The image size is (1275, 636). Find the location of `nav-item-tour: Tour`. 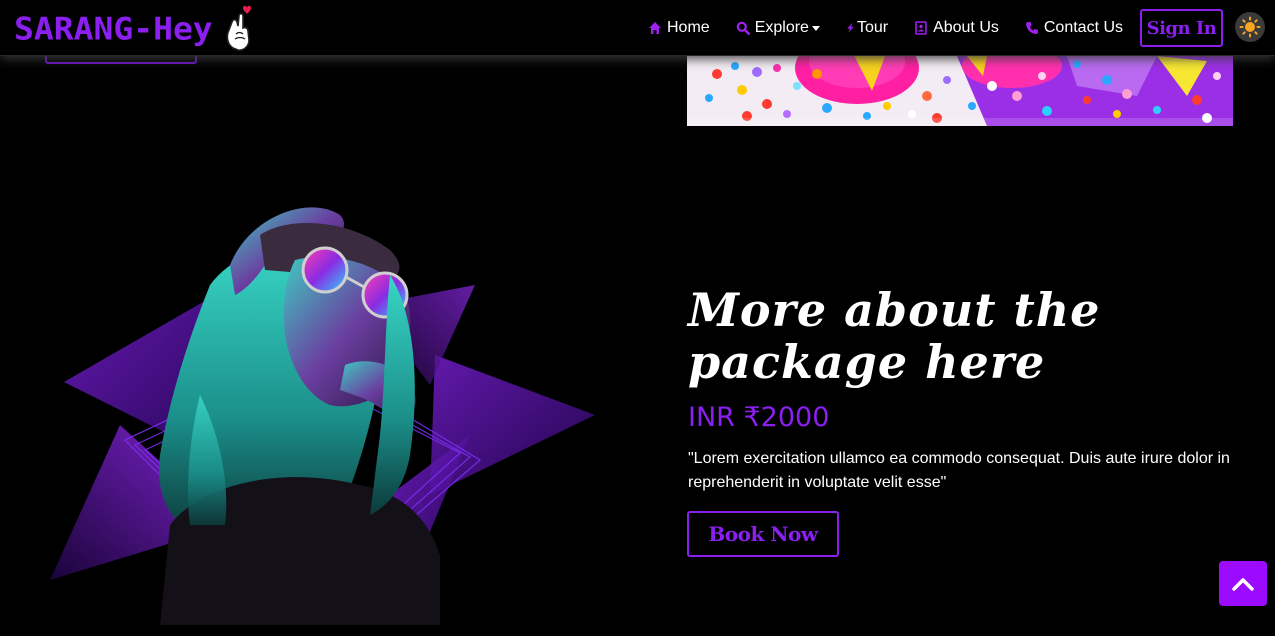

nav-item-tour: Tour is located at coordinates (867, 28).